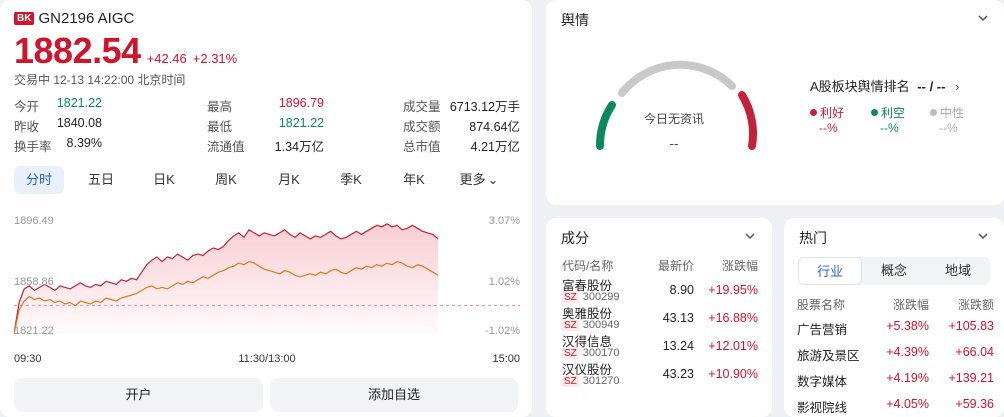 This screenshot has width=1004, height=417. What do you see at coordinates (678, 346) in the screenshot?
I see `latest-price: 13.24` at bounding box center [678, 346].